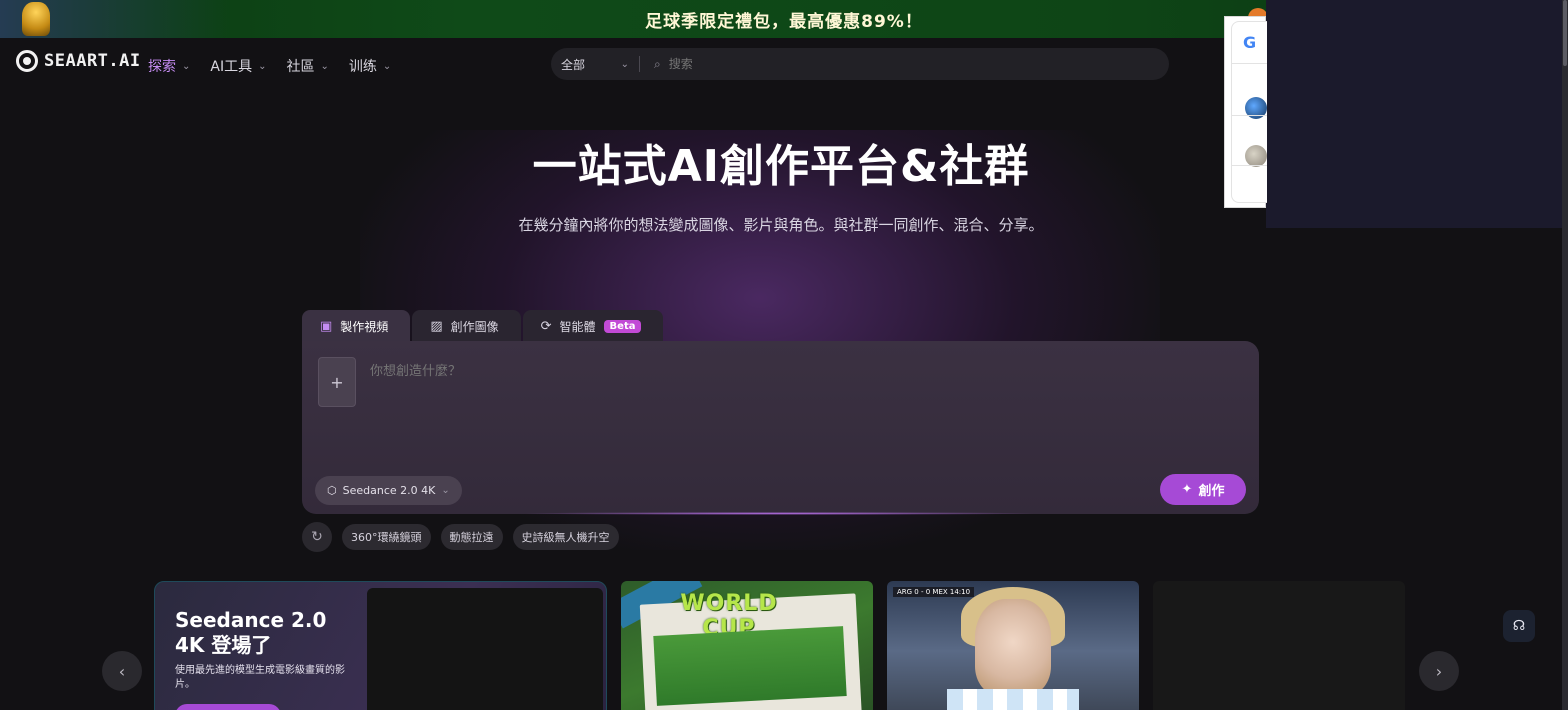 The image size is (1568, 710). What do you see at coordinates (934, 592) in the screenshot?
I see `scoreboard: ARG 0 - 0 MEX 14:10` at bounding box center [934, 592].